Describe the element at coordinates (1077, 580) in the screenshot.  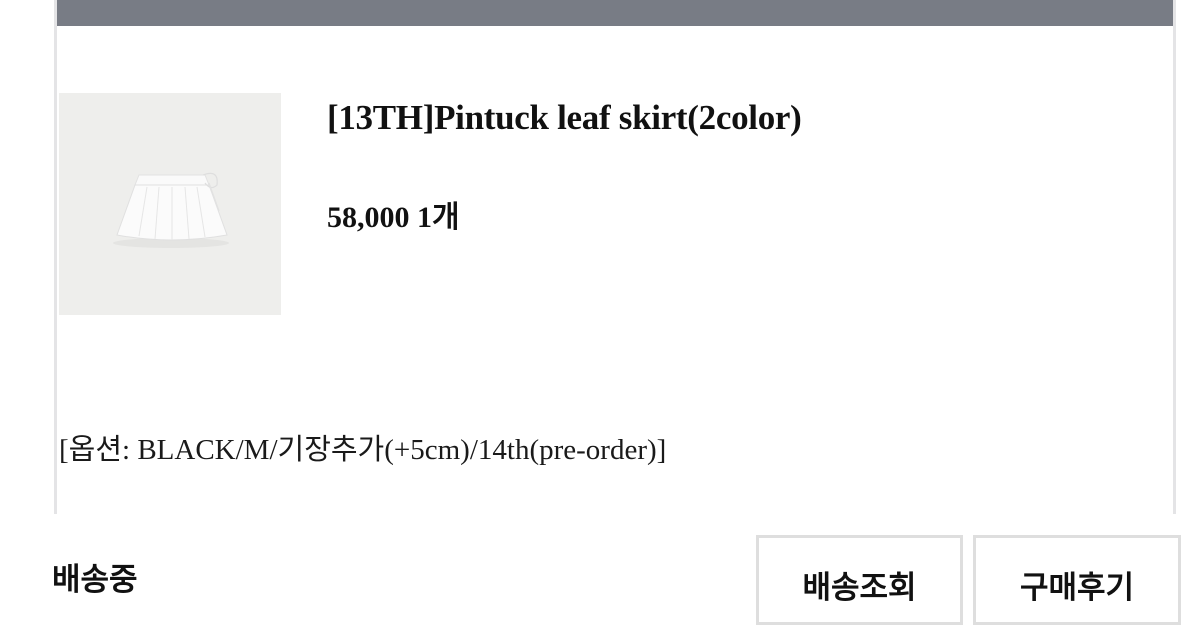
I see `write-review-button: 구매후기` at that location.